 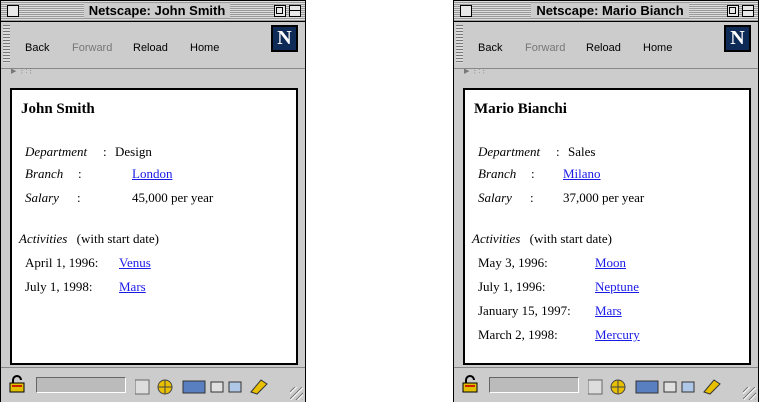 What do you see at coordinates (617, 287) in the screenshot?
I see `activity-link: Neptune` at bounding box center [617, 287].